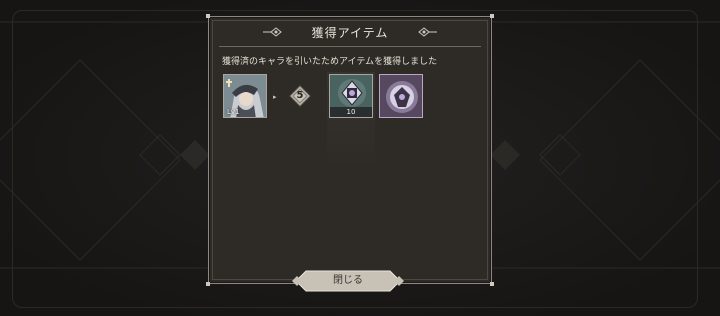 This screenshot has height=316, width=720. I want to click on dialog-title: 獲得アイテム, so click(350, 33).